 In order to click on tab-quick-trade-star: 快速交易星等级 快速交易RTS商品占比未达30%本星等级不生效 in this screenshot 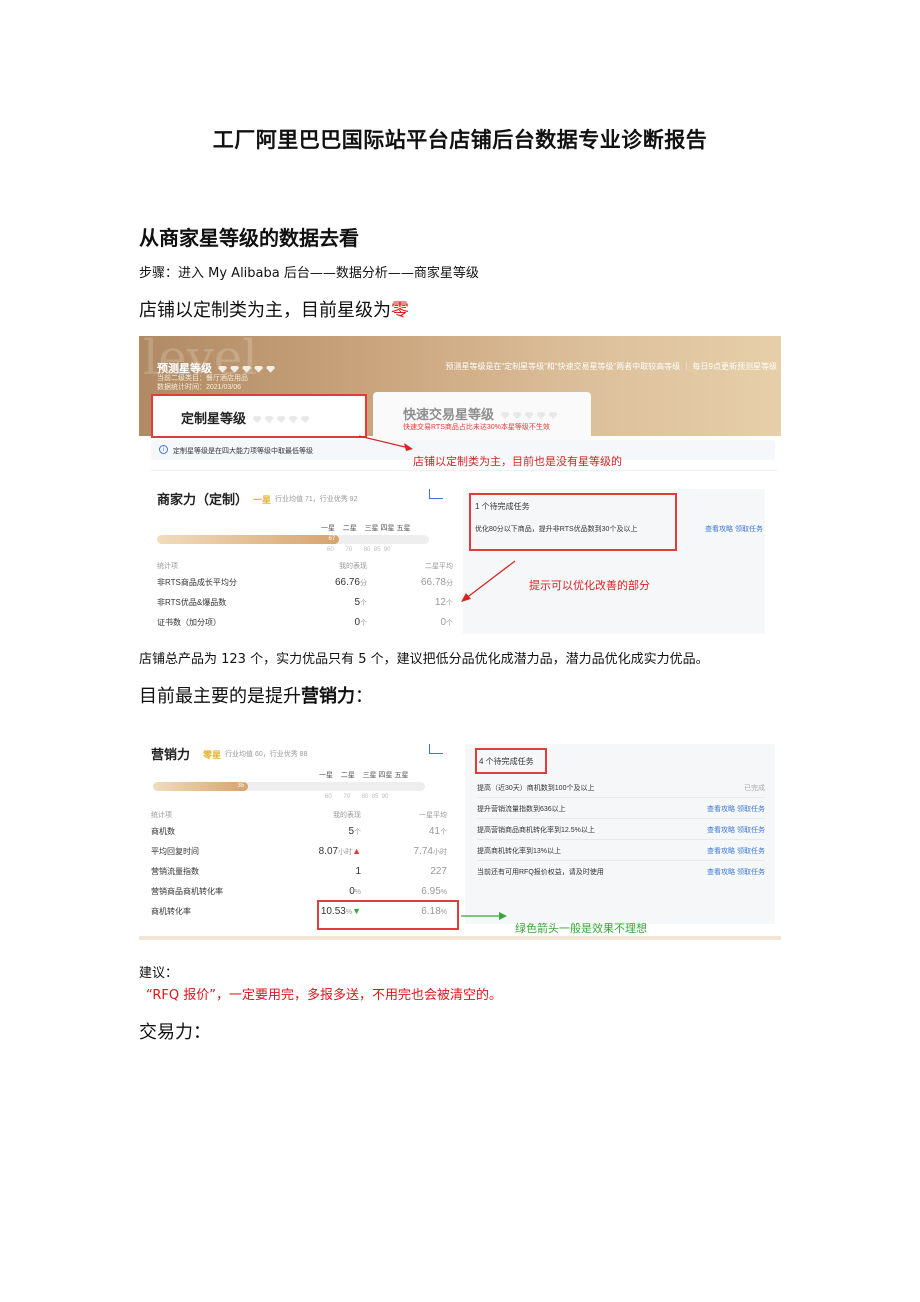, I will do `click(482, 416)`.